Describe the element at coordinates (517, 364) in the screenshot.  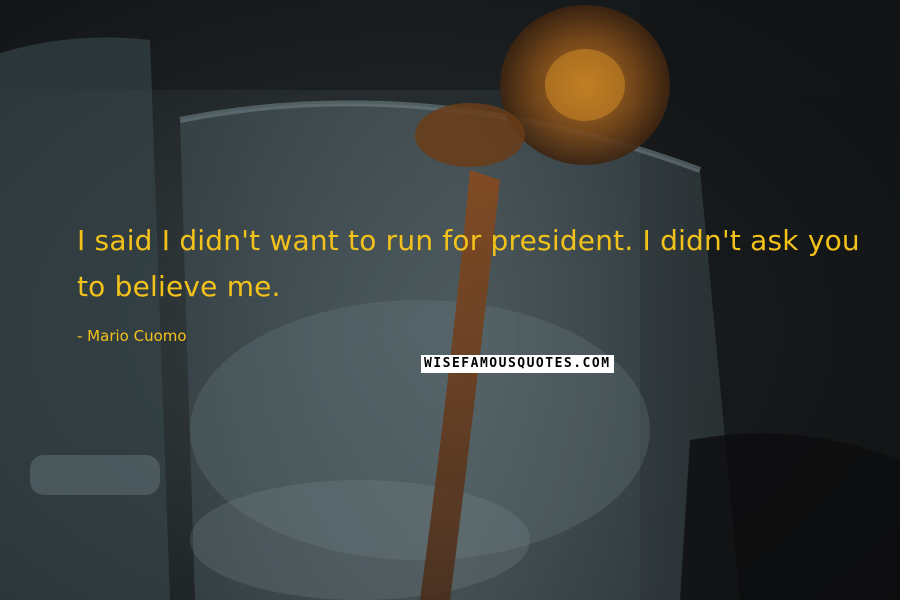
I see `watermark-logo: WISEFAMOUSQUOTES.COM` at that location.